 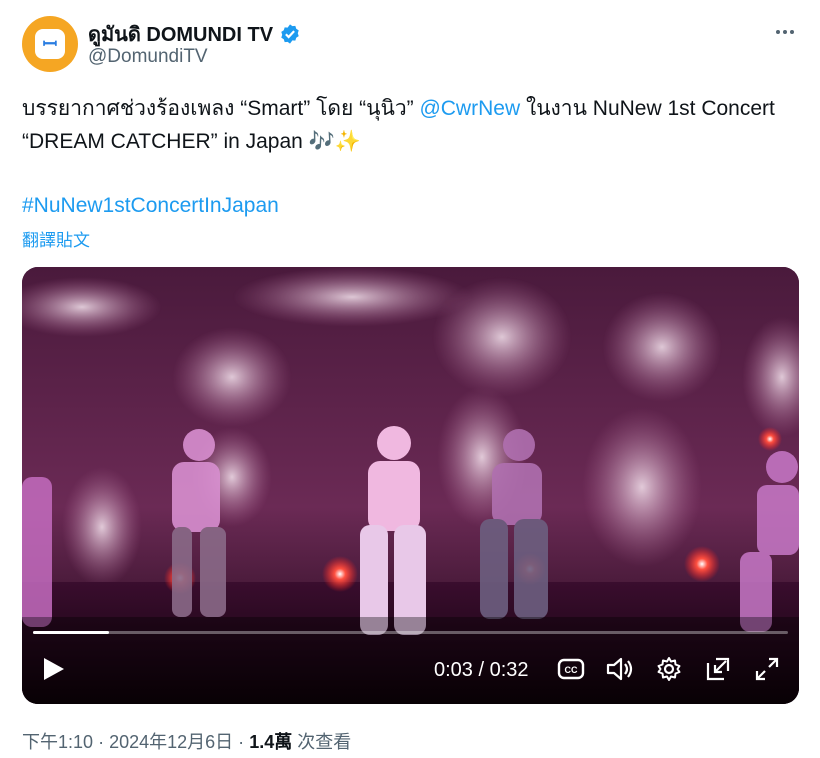 What do you see at coordinates (221, 108) in the screenshot?
I see `tweet-text-part1: บรรยากาศช่วงร้องเพลง “Smart” โดย “นุนิว”` at bounding box center [221, 108].